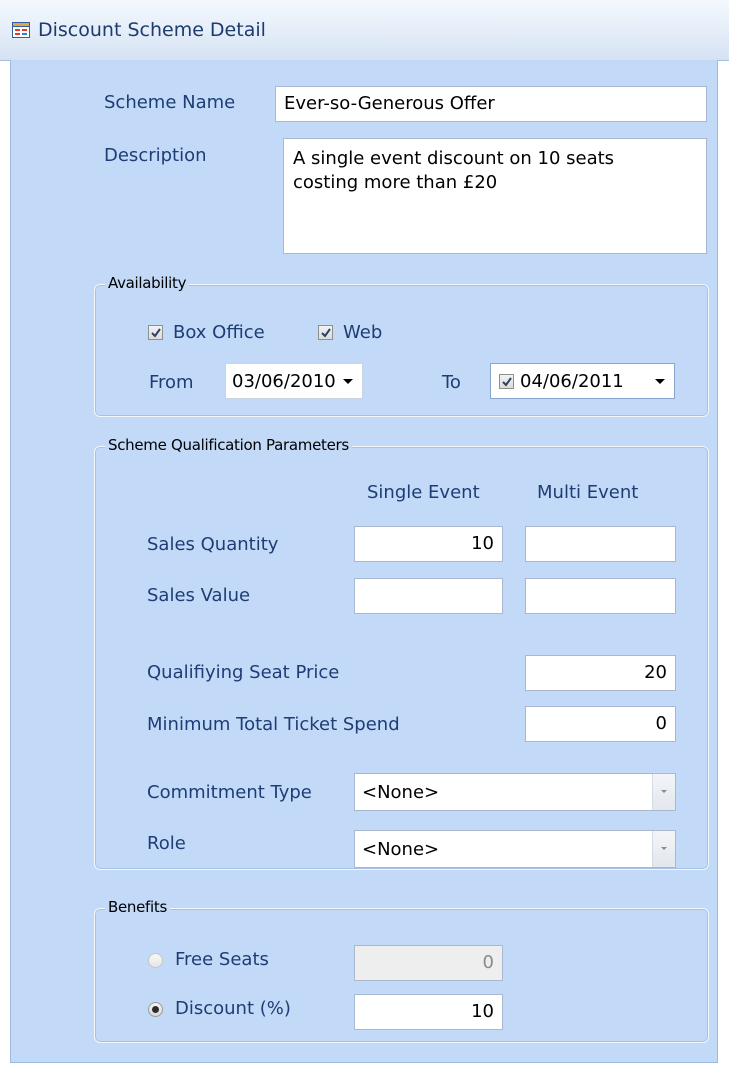 The image size is (729, 1070). I want to click on to-date-picker: 04/06/2011, so click(582, 381).